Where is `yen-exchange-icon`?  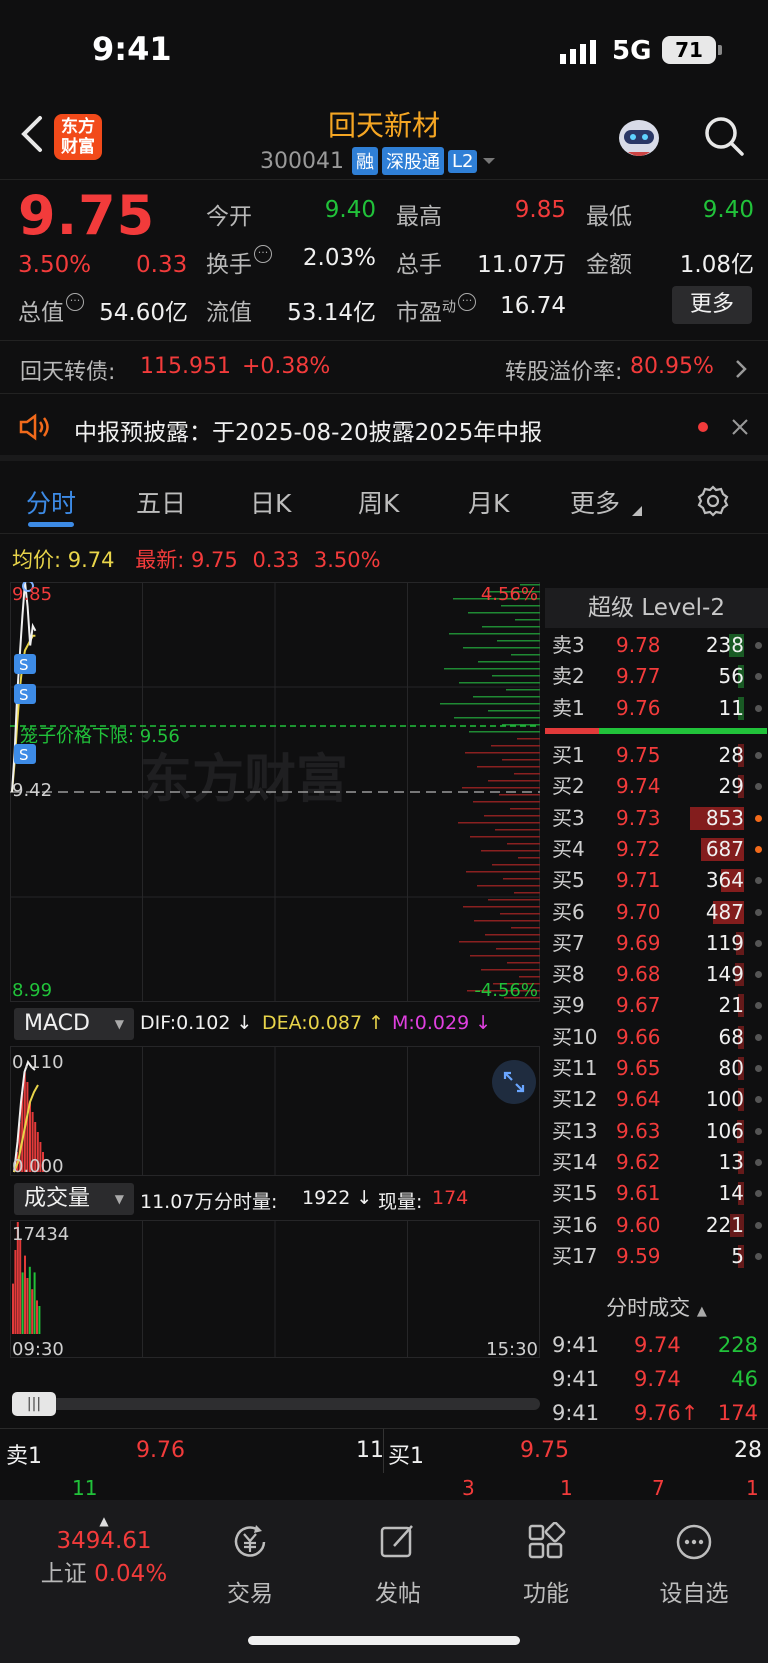 yen-exchange-icon is located at coordinates (250, 1541).